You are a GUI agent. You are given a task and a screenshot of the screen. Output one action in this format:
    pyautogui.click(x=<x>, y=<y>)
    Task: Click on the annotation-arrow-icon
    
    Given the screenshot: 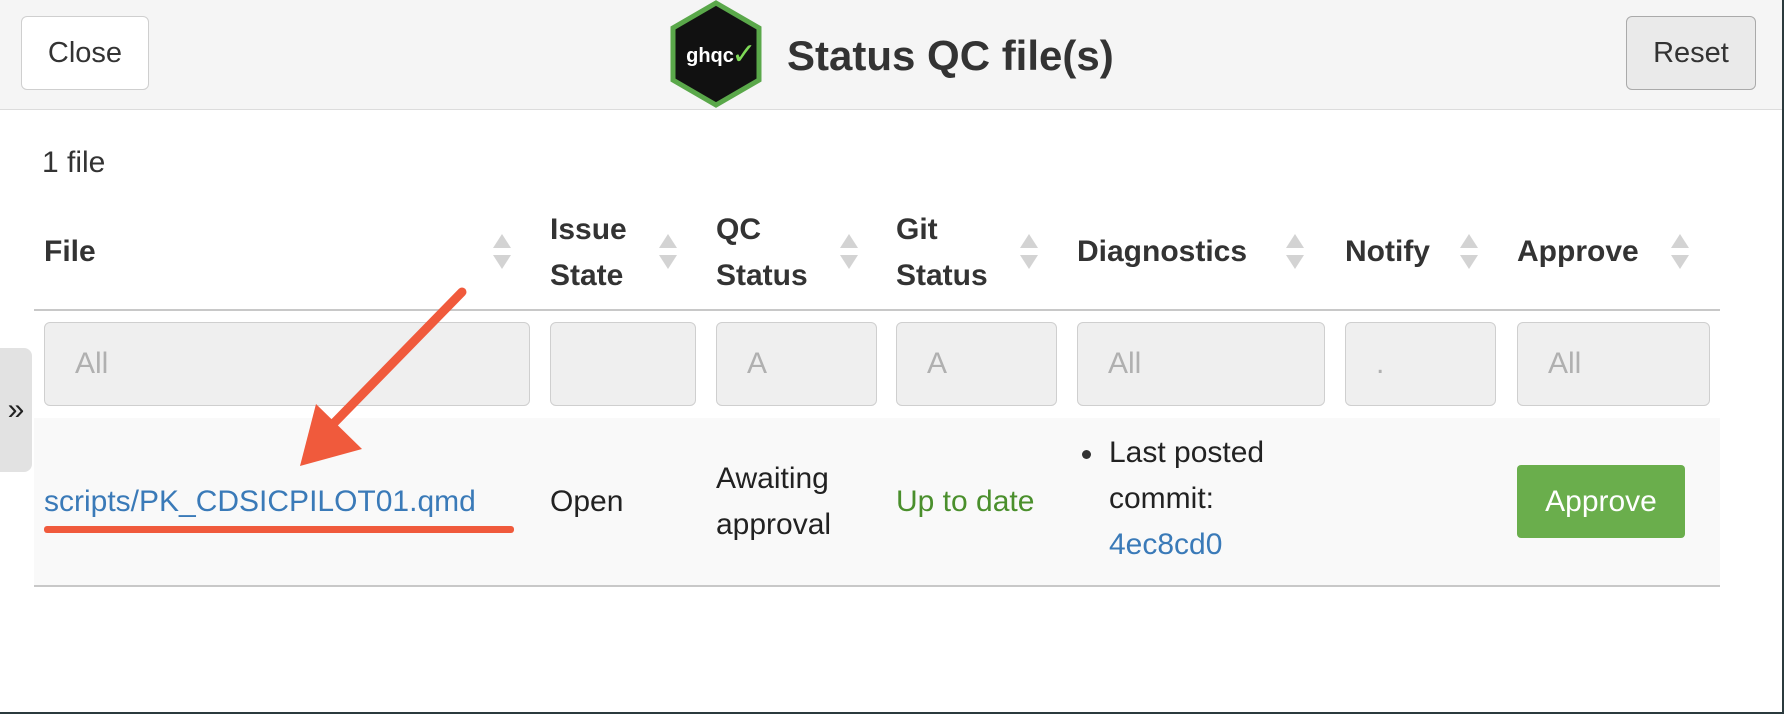 What is the action you would take?
    pyautogui.click(x=383, y=376)
    